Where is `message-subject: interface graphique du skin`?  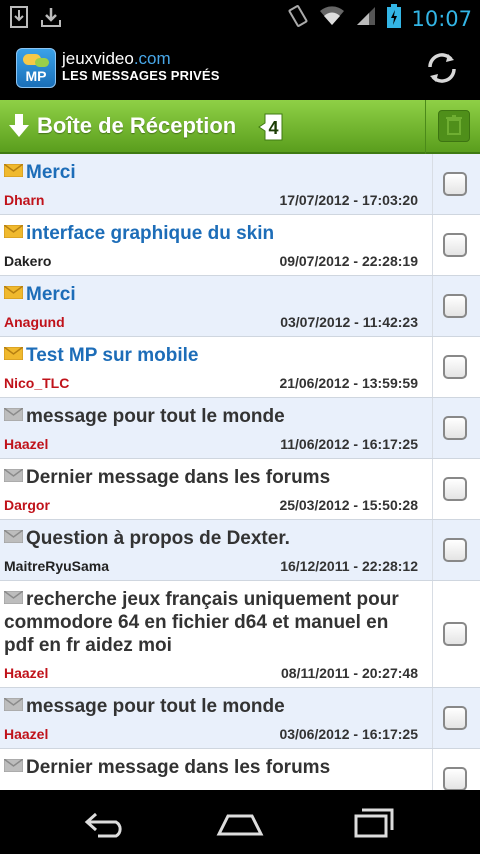 message-subject: interface graphique du skin is located at coordinates (212, 233).